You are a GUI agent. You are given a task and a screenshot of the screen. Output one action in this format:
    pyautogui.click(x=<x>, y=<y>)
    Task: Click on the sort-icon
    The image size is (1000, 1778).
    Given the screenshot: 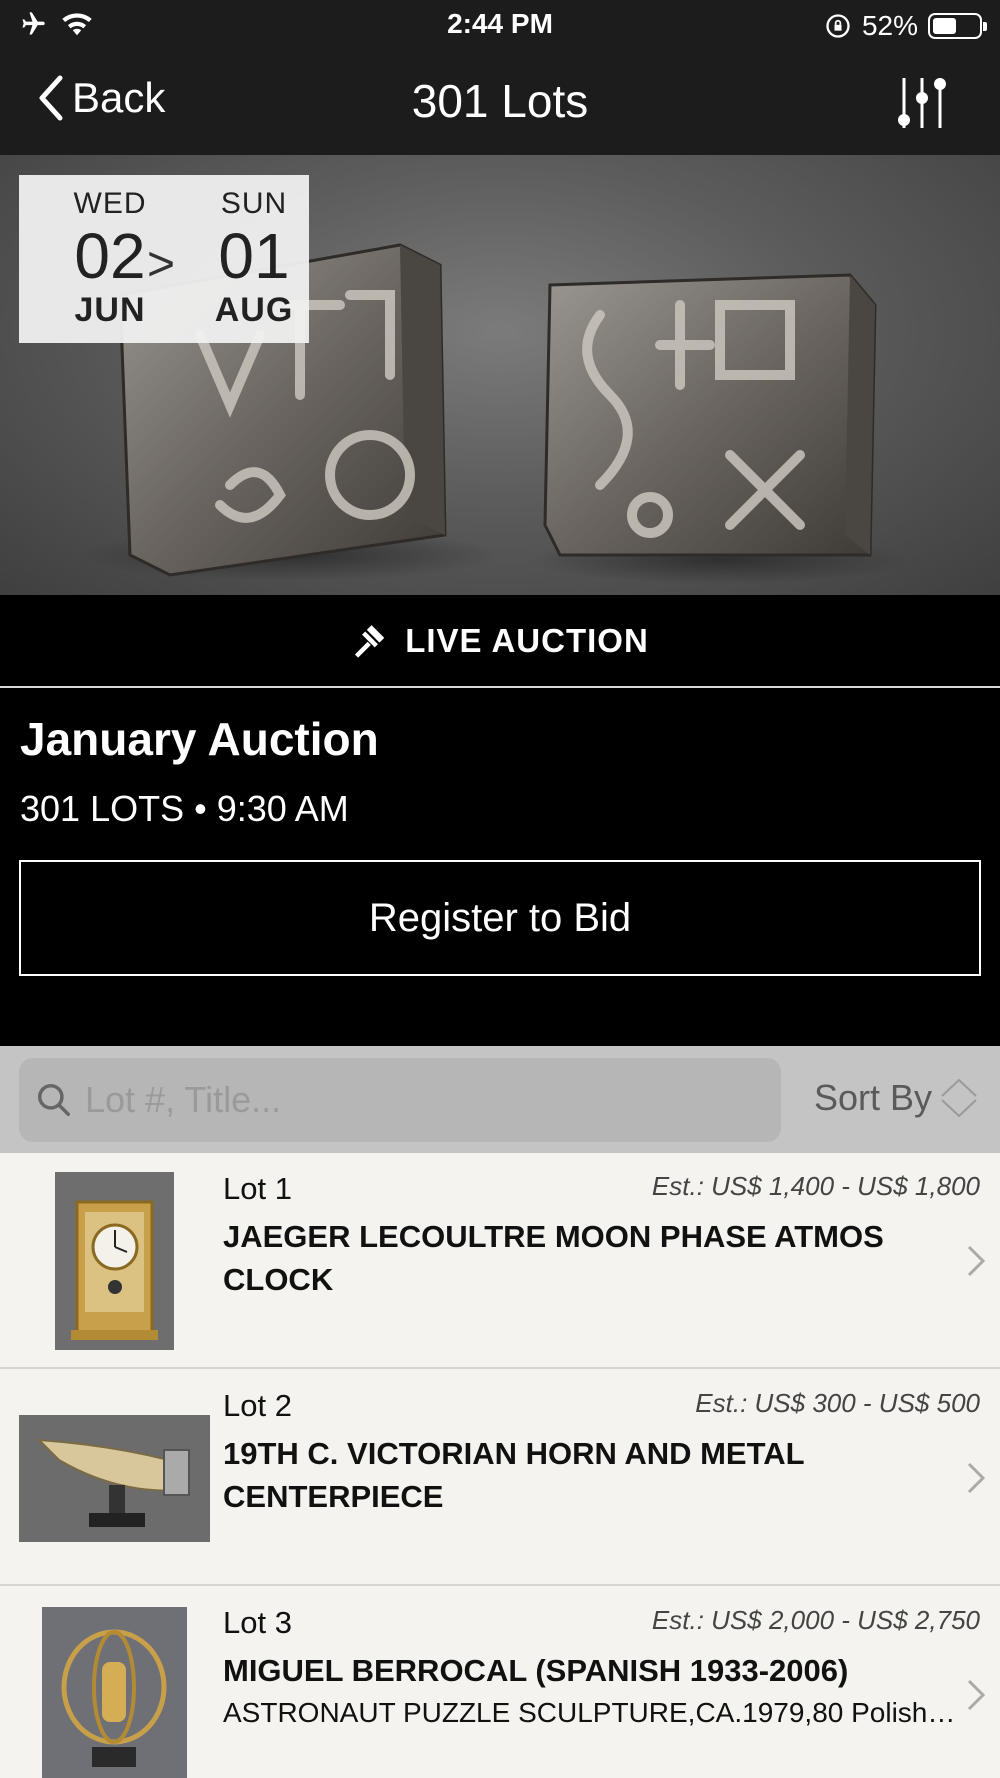 What is the action you would take?
    pyautogui.click(x=959, y=1098)
    